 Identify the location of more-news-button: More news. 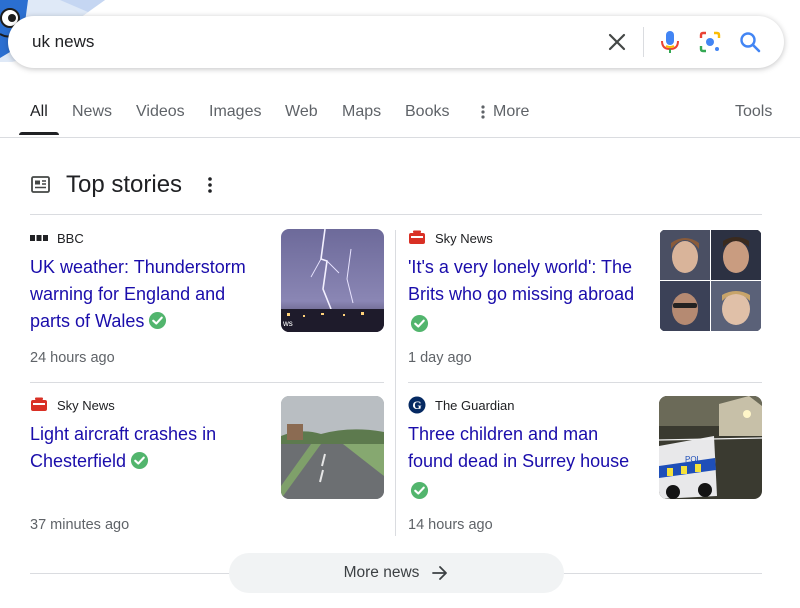
(396, 573).